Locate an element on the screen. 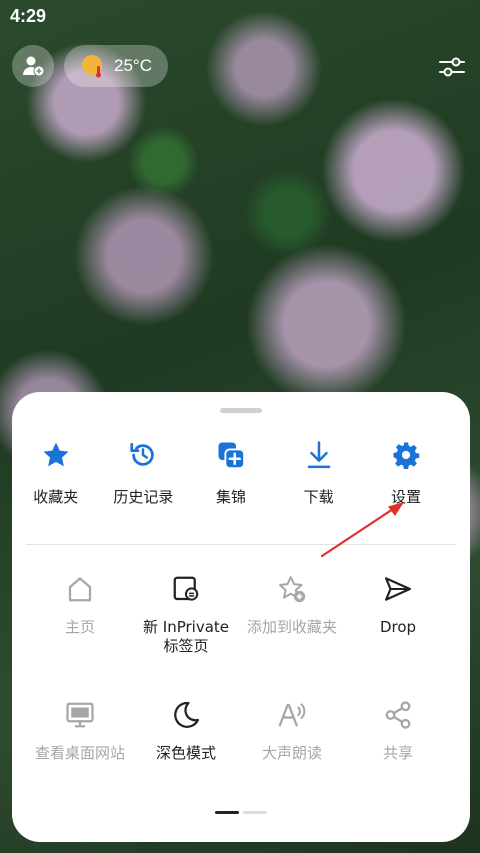 The image size is (480, 853). menu-item-home: 主页 is located at coordinates (80, 615).